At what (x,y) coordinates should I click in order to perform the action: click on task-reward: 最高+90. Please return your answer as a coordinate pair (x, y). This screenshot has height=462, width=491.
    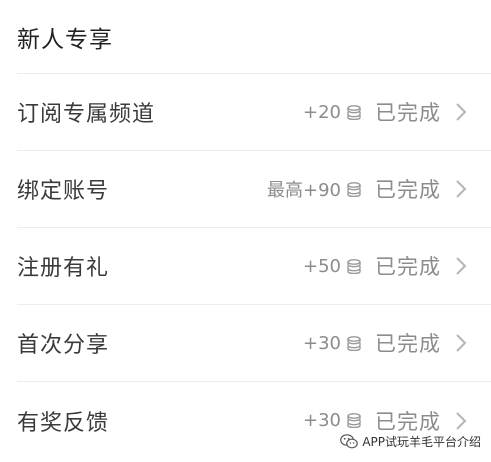
    Looking at the image, I should click on (321, 189).